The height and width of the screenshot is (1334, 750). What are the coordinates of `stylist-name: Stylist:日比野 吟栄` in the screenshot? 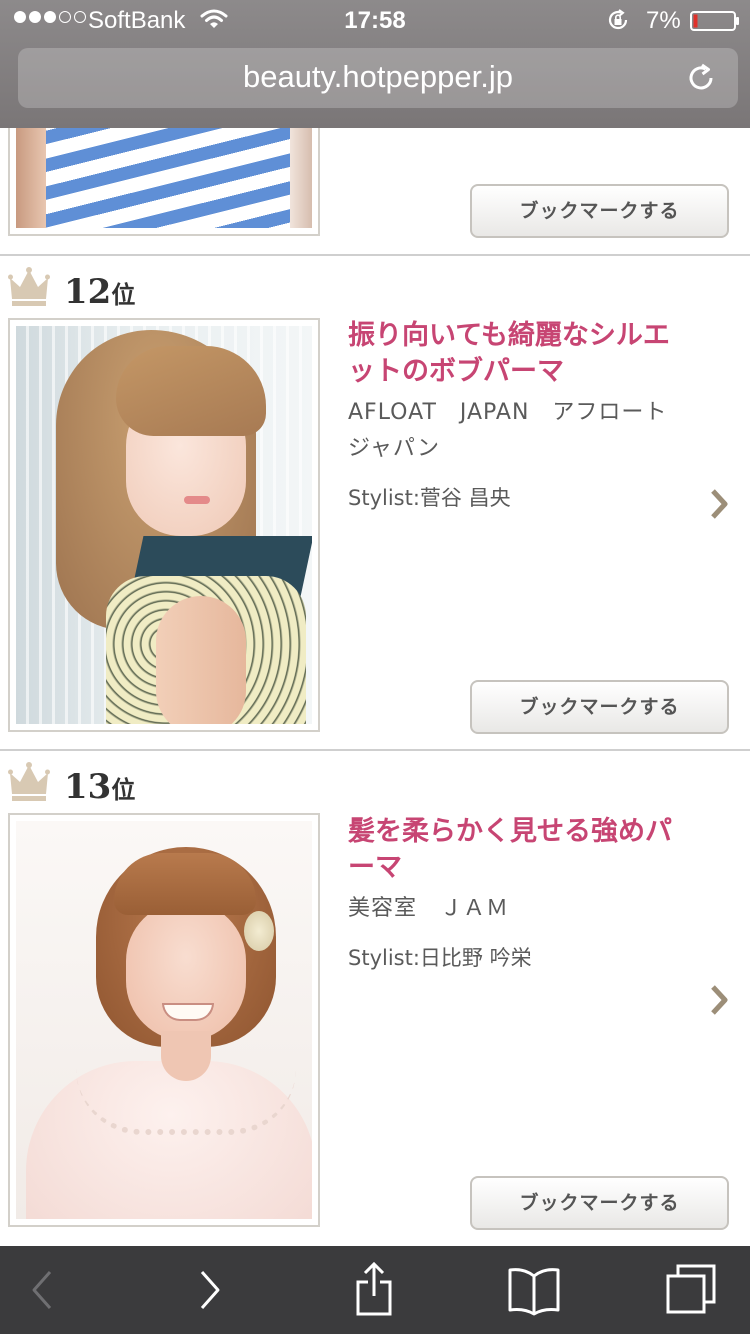 It's located at (440, 958).